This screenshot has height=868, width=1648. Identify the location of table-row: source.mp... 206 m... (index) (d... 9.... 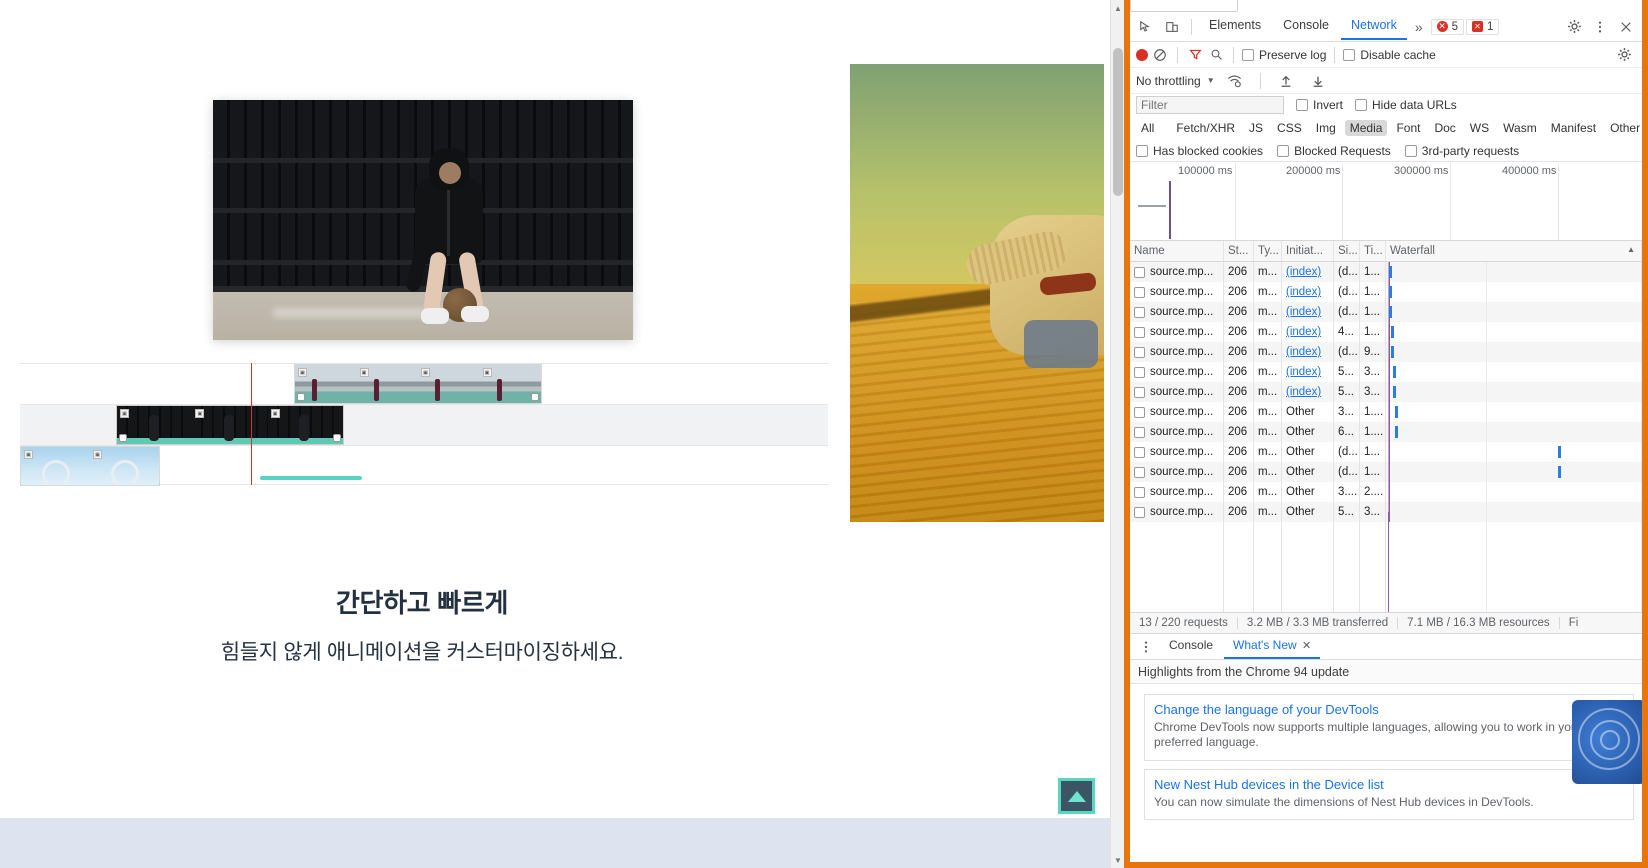
(1386, 352).